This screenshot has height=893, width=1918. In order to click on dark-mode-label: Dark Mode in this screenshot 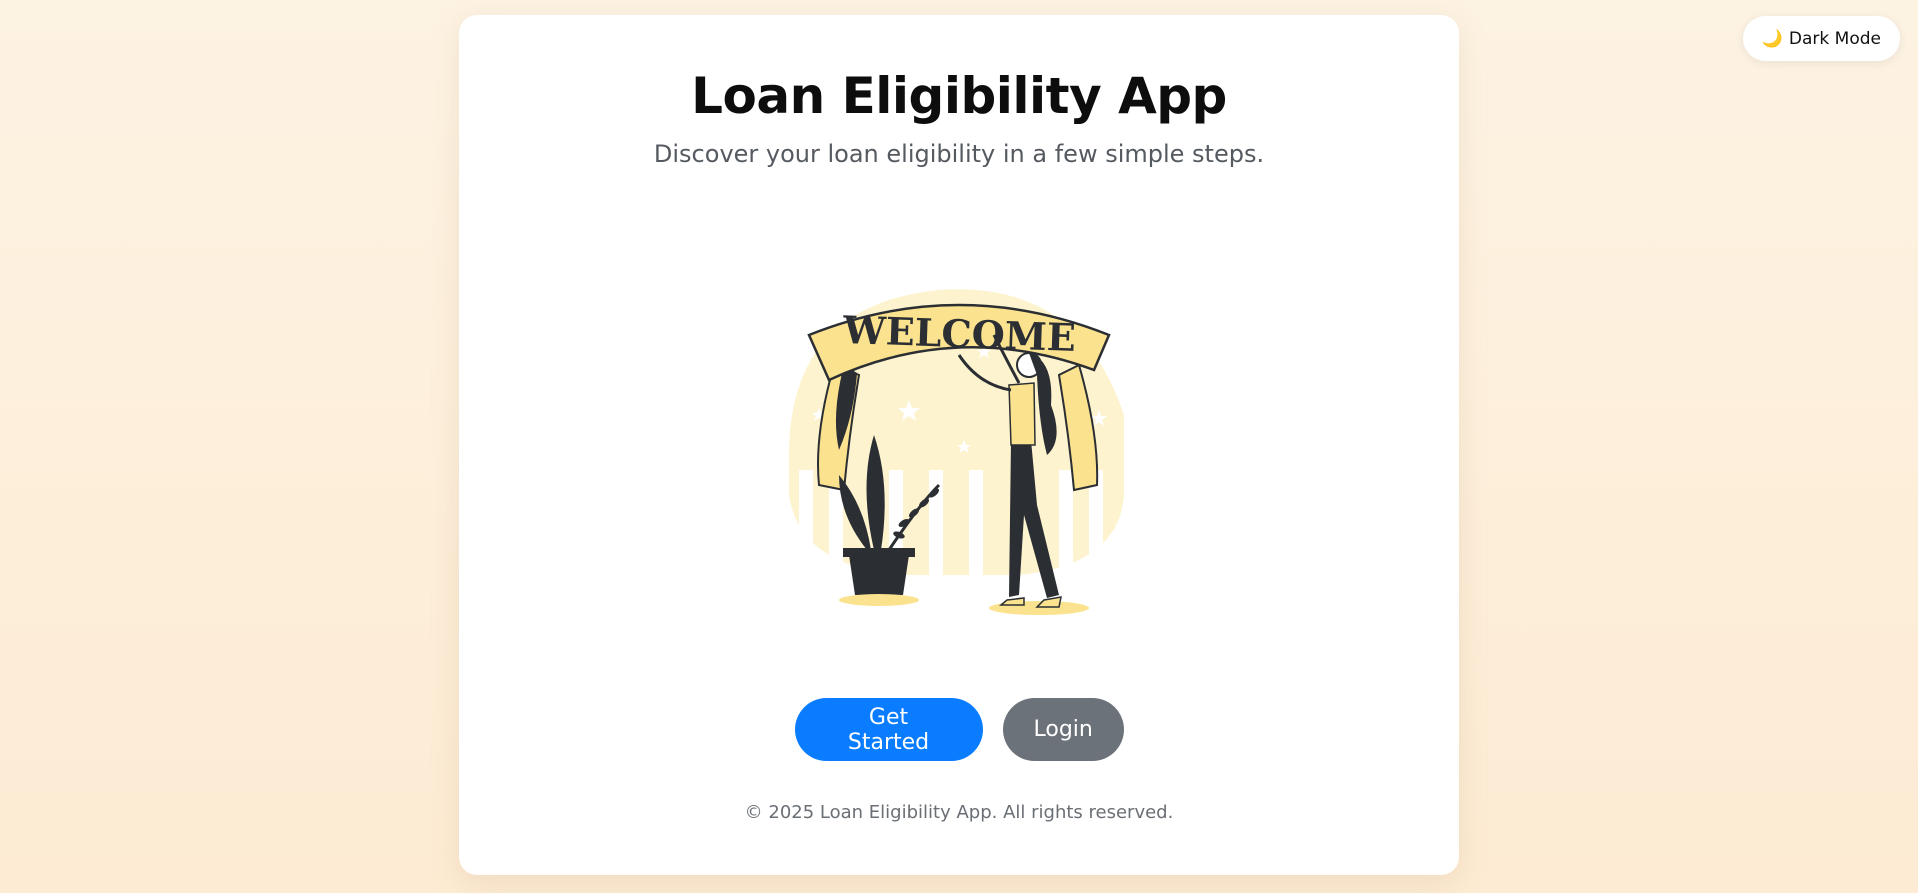, I will do `click(1834, 38)`.